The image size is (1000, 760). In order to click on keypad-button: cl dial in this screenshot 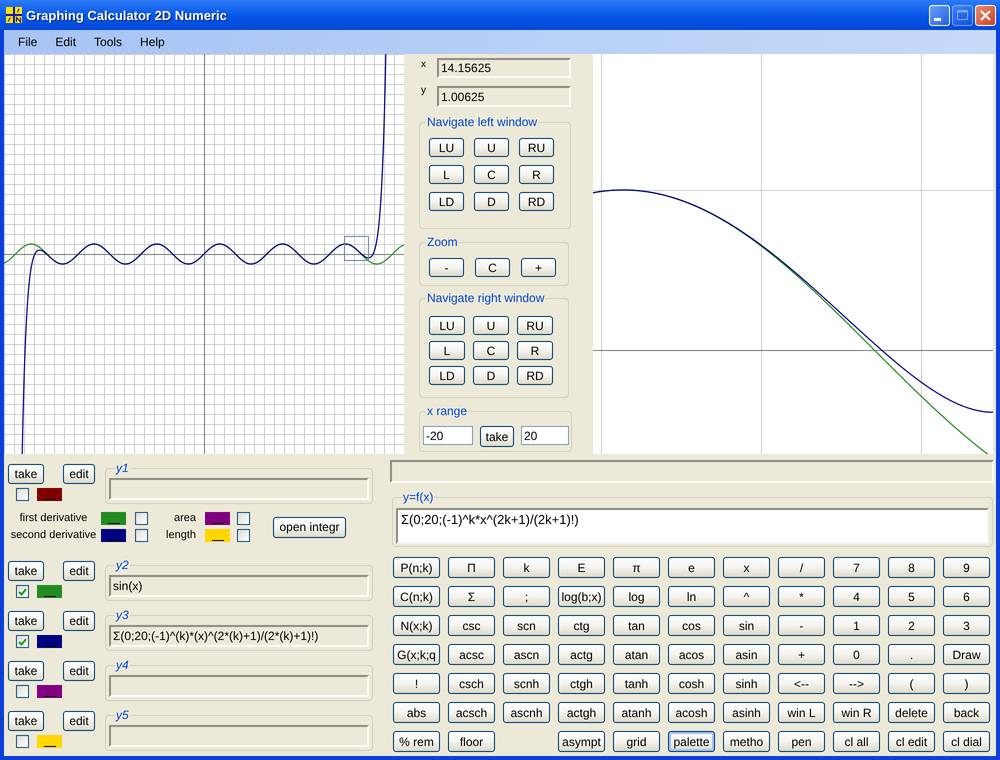, I will do `click(966, 741)`.